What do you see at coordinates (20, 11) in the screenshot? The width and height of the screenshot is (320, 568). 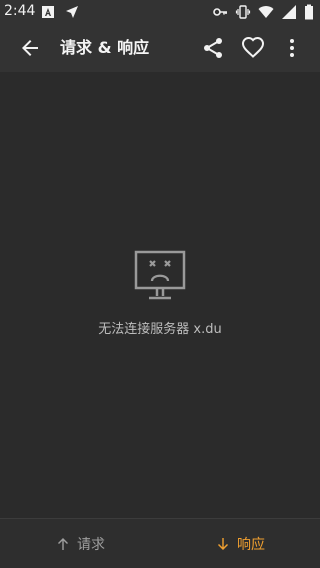 I see `status-time: 2:44` at bounding box center [20, 11].